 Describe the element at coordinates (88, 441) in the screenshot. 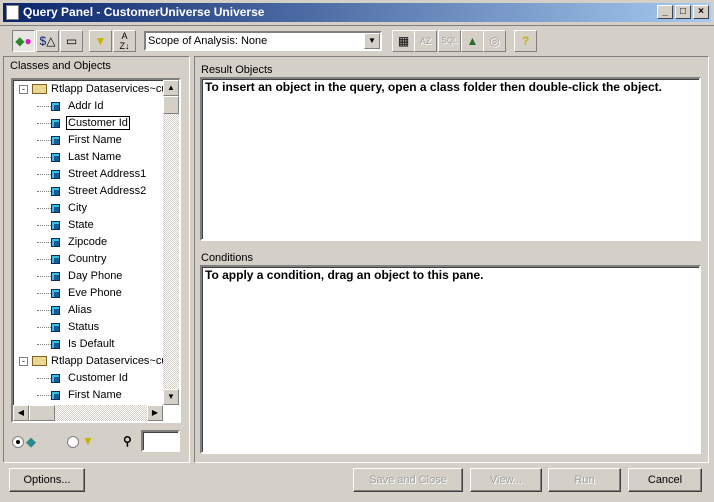

I see `filter-view-icon: ▼` at that location.